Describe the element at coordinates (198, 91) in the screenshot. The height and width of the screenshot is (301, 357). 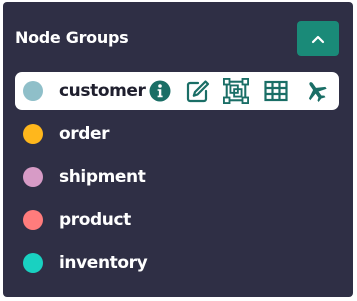
I see `edit-icon` at that location.